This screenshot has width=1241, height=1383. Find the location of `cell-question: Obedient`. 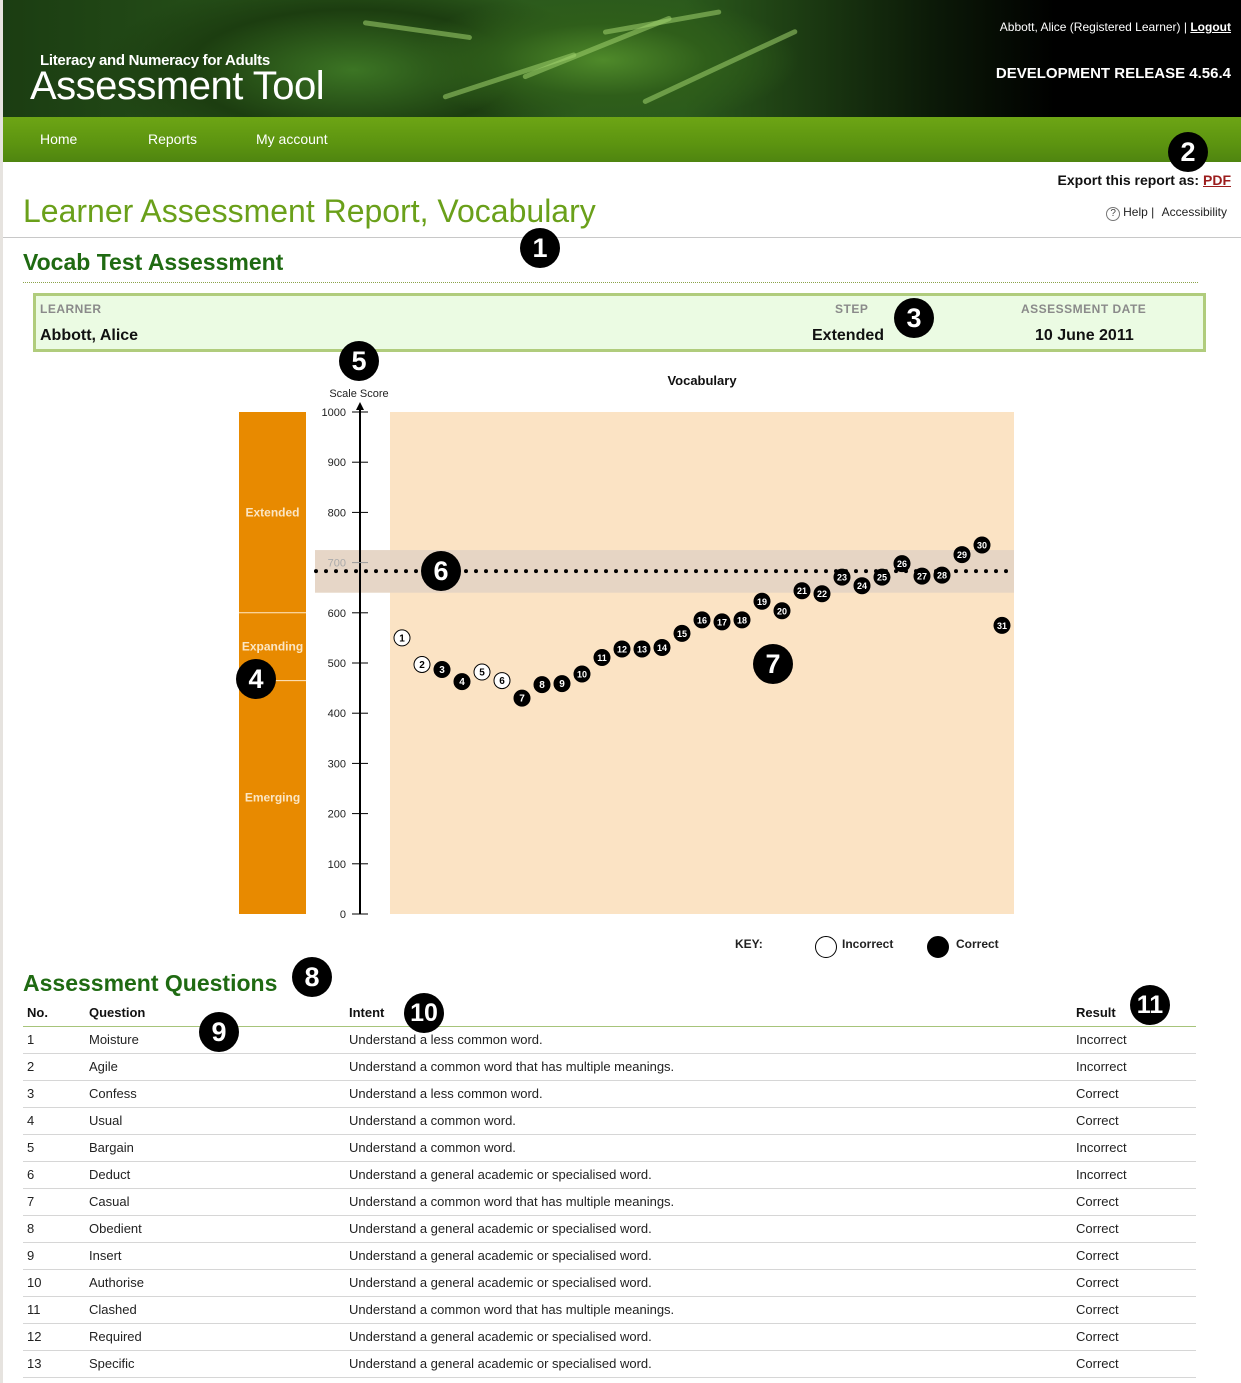

cell-question: Obedient is located at coordinates (215, 1229).